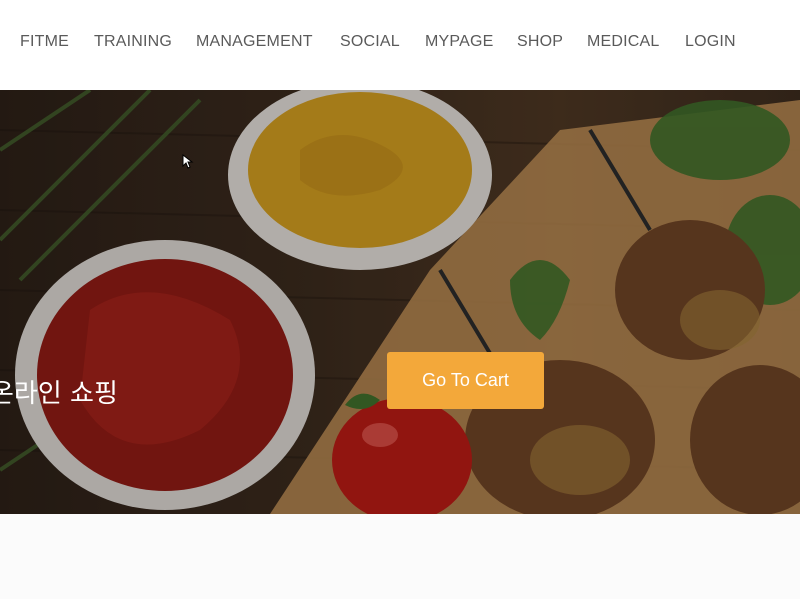 The image size is (800, 599). What do you see at coordinates (623, 42) in the screenshot?
I see `nav-item-medical: MEDICAL` at bounding box center [623, 42].